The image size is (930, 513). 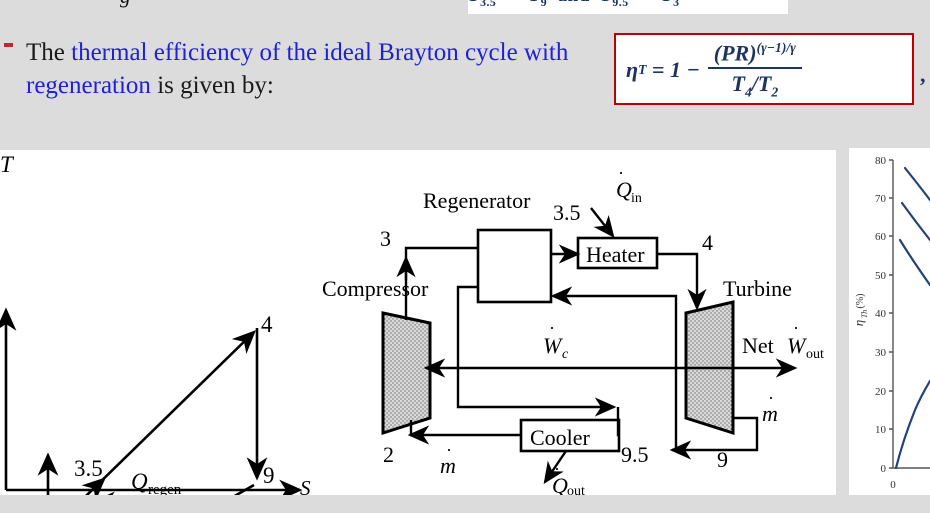 What do you see at coordinates (881, 392) in the screenshot?
I see `ytick-20: 20` at bounding box center [881, 392].